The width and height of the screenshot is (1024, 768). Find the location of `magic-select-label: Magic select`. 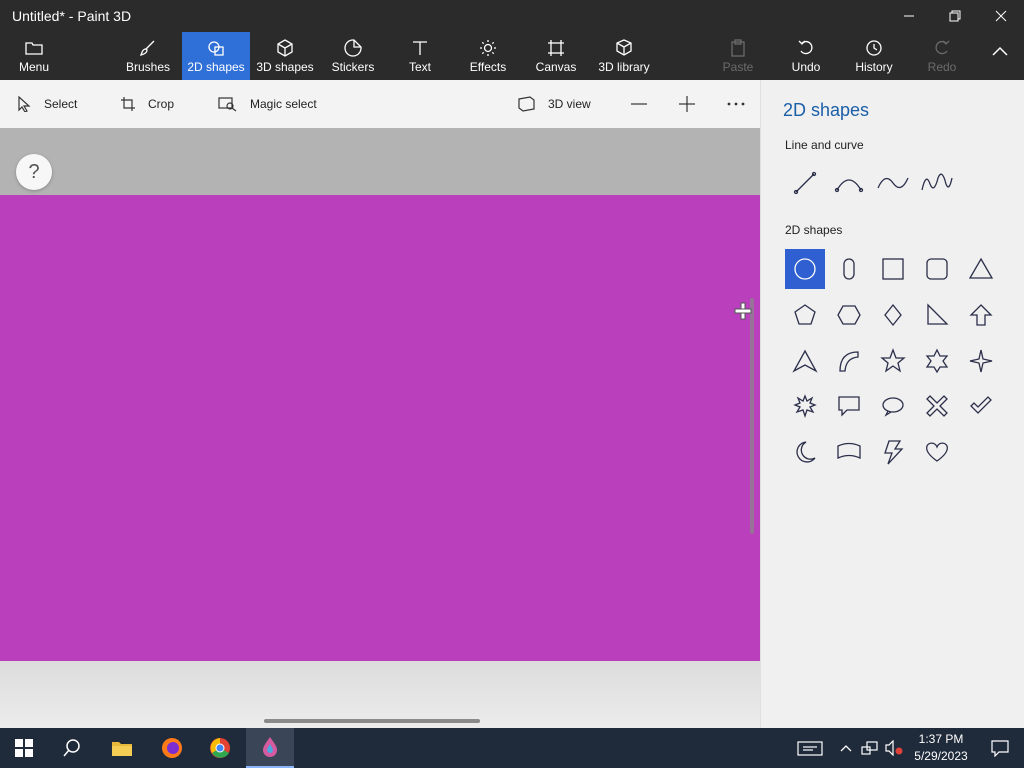

magic-select-label: Magic select is located at coordinates (283, 104).